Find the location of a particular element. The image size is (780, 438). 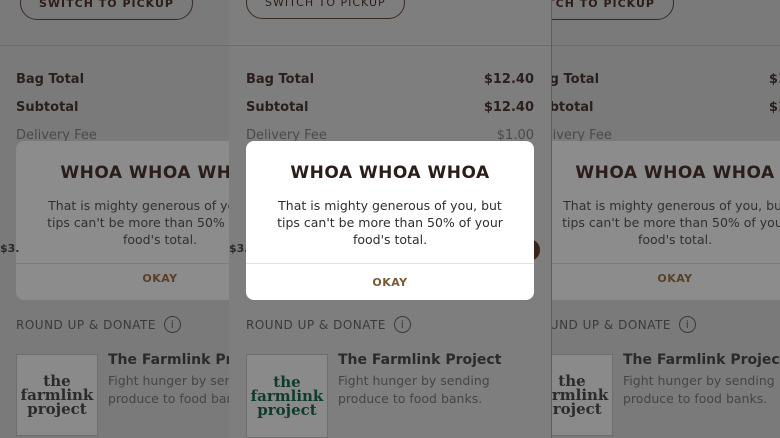

right-dialog-title: WHOA WHOA WHOA is located at coordinates (675, 173).